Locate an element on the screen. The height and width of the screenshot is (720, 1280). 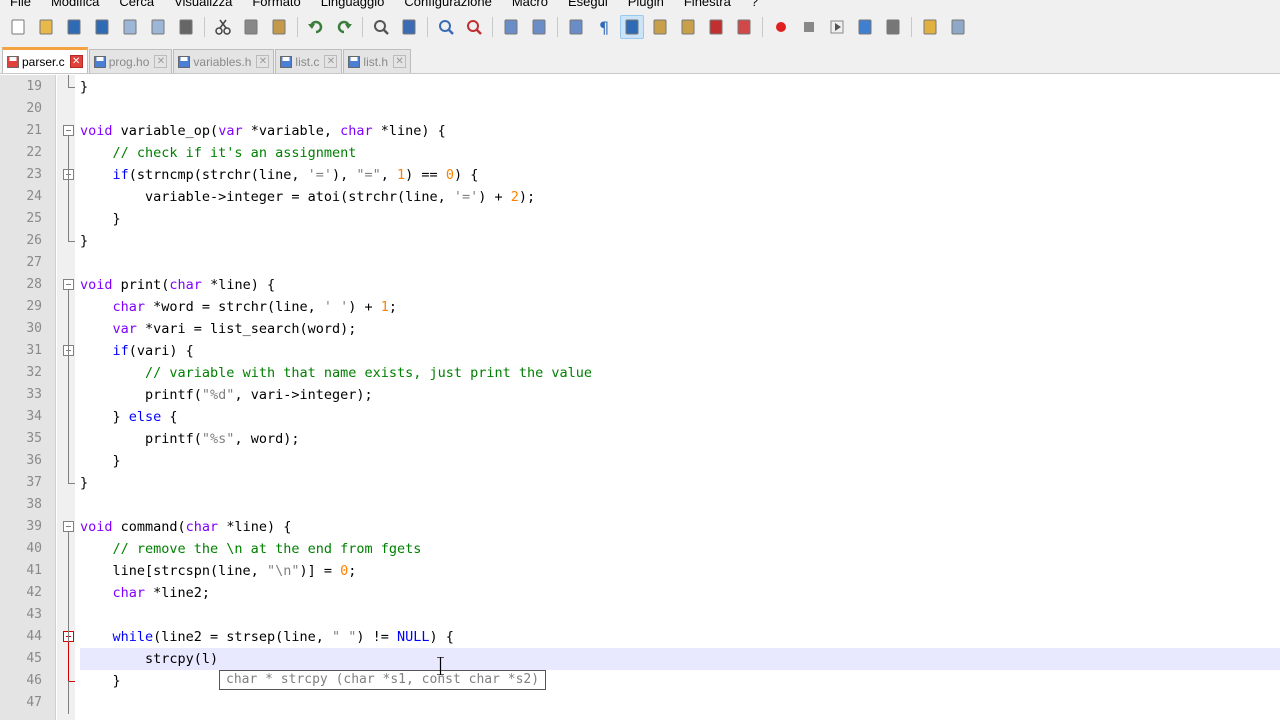
tab-list-h: list.h ✕ is located at coordinates (377, 61).